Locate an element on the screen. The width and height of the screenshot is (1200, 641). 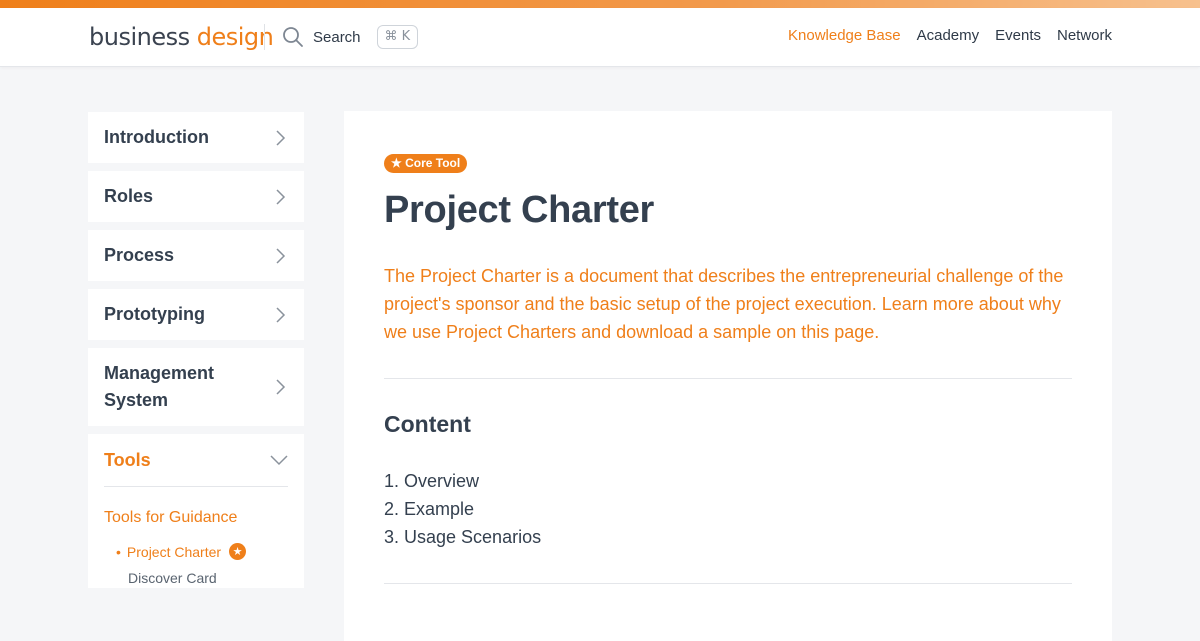
search-button: Search ⌘ K is located at coordinates (350, 37).